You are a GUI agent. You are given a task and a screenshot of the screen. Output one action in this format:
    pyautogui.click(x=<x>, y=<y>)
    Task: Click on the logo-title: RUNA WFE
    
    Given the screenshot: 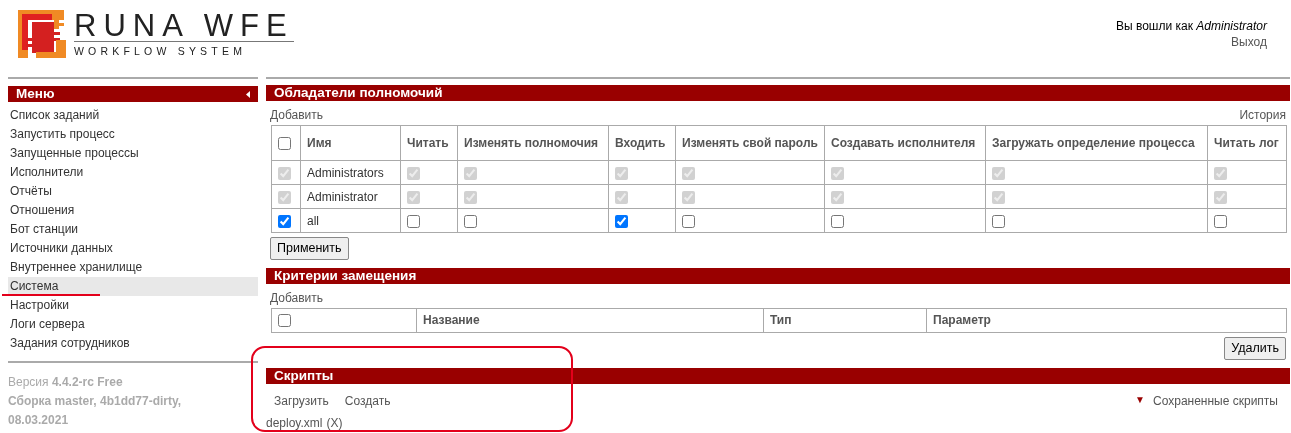 What is the action you would take?
    pyautogui.click(x=184, y=25)
    